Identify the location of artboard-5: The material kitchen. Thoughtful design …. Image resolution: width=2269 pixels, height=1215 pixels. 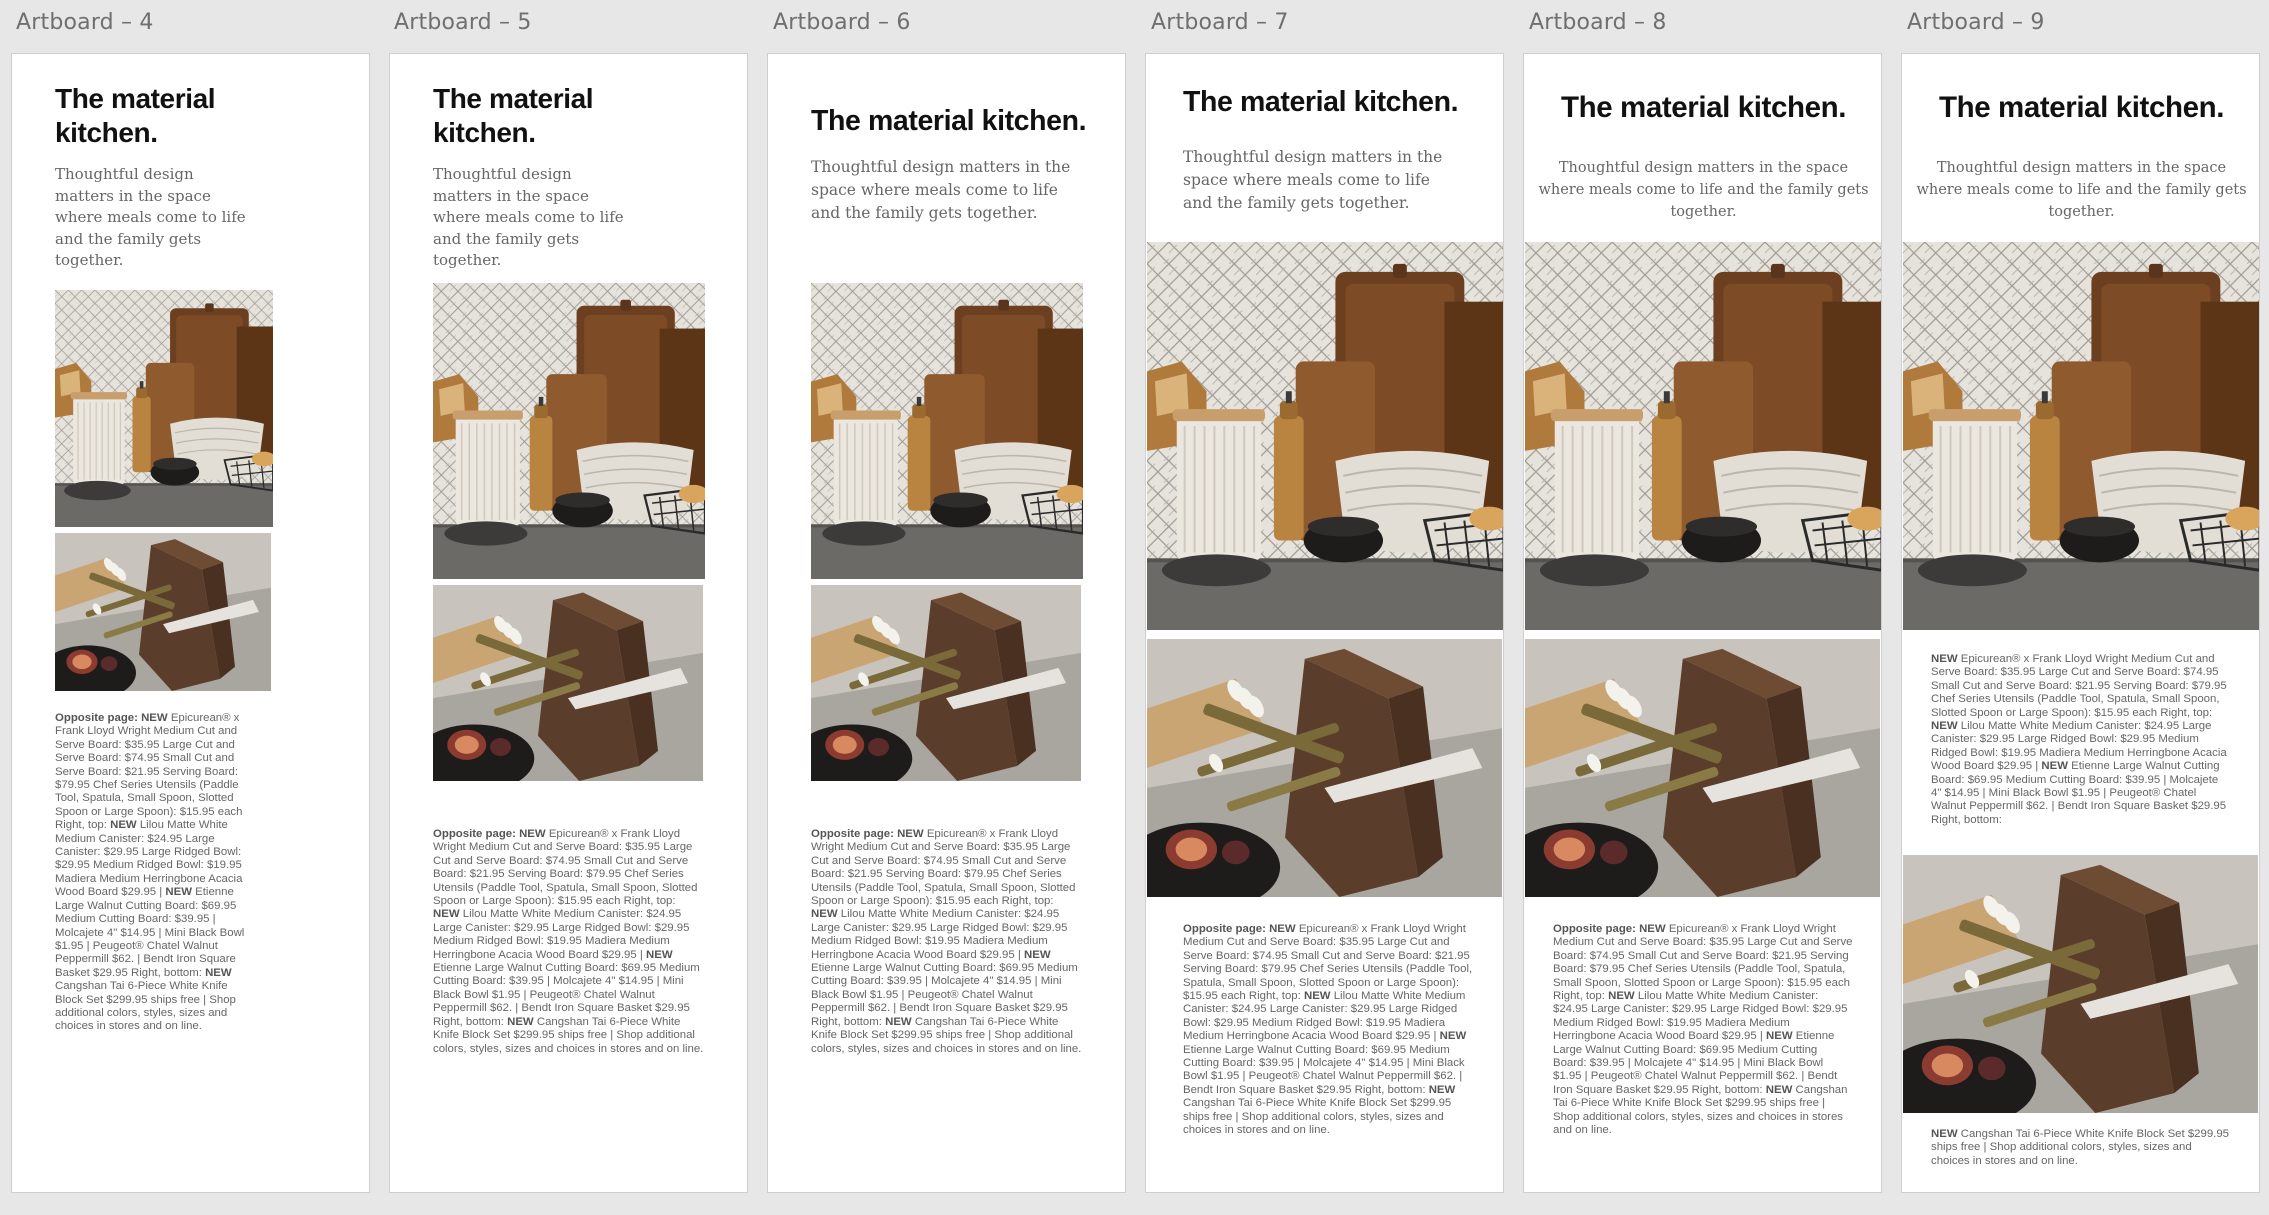
(568, 623).